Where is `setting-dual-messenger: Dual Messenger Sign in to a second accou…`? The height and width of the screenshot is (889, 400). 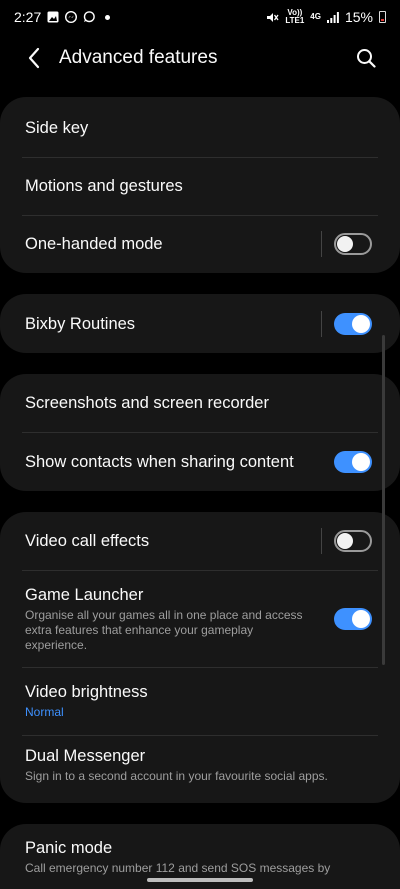
setting-dual-messenger: Dual Messenger Sign in to a second accou… is located at coordinates (200, 769).